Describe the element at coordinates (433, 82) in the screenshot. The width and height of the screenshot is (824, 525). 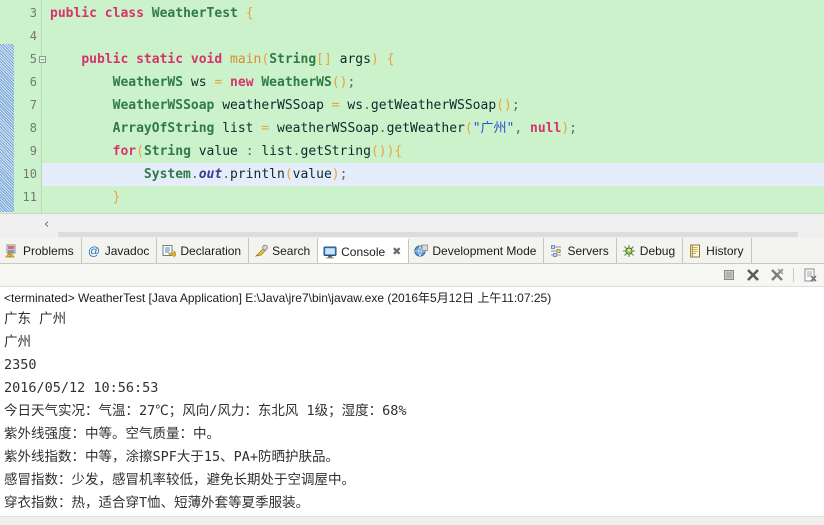
I see `code-line: WeatherWS ws = new WeatherWS();` at that location.